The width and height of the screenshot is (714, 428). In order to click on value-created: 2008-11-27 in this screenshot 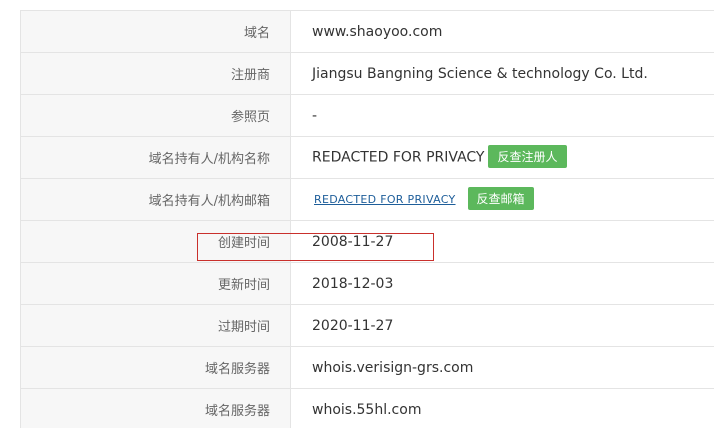, I will do `click(502, 241)`.